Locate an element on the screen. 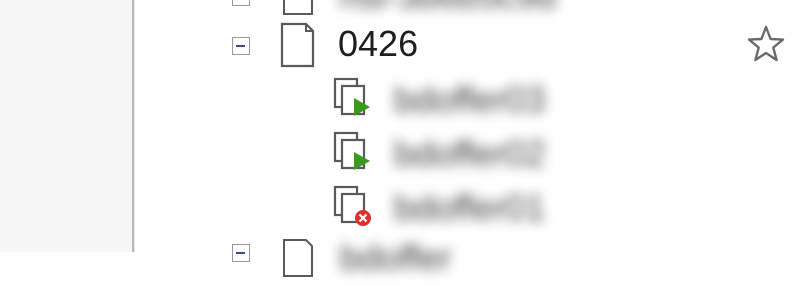 This screenshot has width=800, height=286. tree-item-label: 0426 is located at coordinates (378, 43).